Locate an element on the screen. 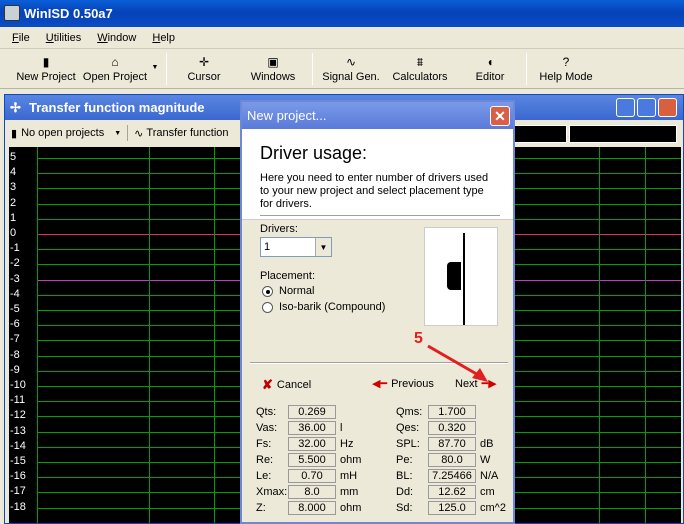 This screenshot has height=524, width=684. param-label: Pe: is located at coordinates (404, 460).